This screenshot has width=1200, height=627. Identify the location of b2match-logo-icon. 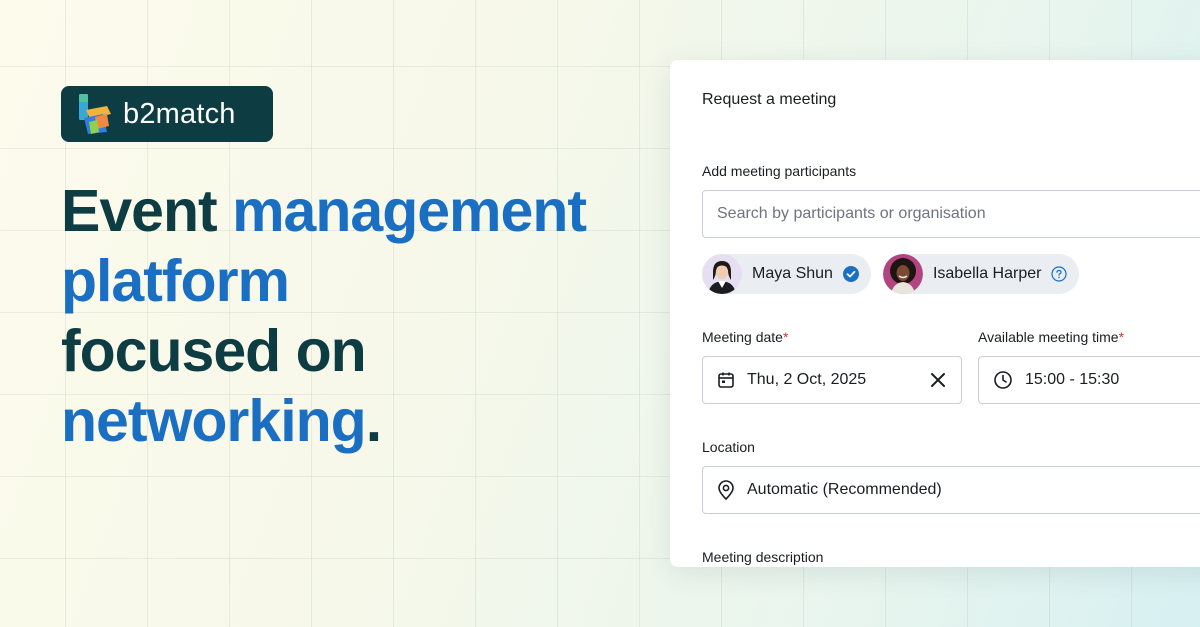
(95, 114).